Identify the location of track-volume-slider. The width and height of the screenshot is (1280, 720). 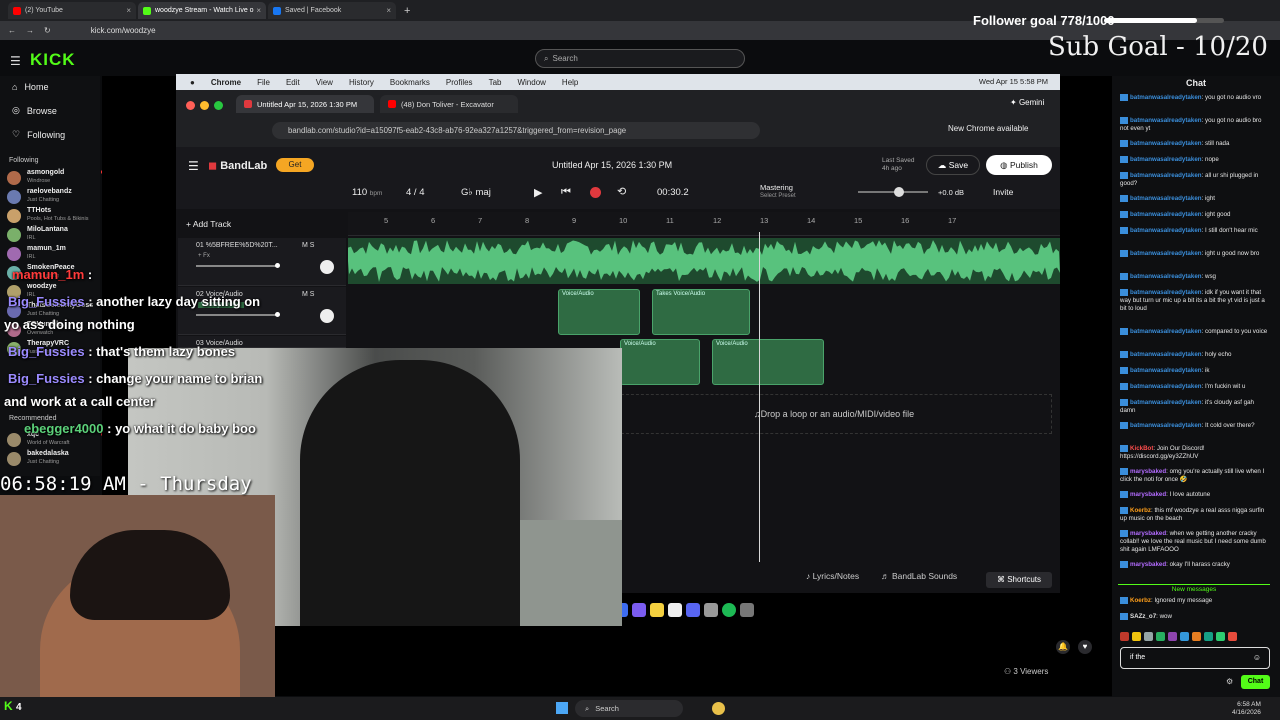
(238, 265).